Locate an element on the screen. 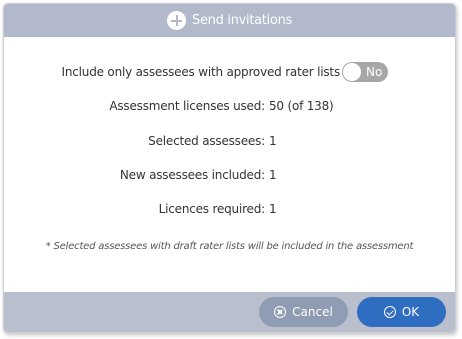 Image resolution: width=462 pixels, height=339 pixels. licenses-used-row: Assessment licenses used: 50 (of 138) is located at coordinates (229, 106).